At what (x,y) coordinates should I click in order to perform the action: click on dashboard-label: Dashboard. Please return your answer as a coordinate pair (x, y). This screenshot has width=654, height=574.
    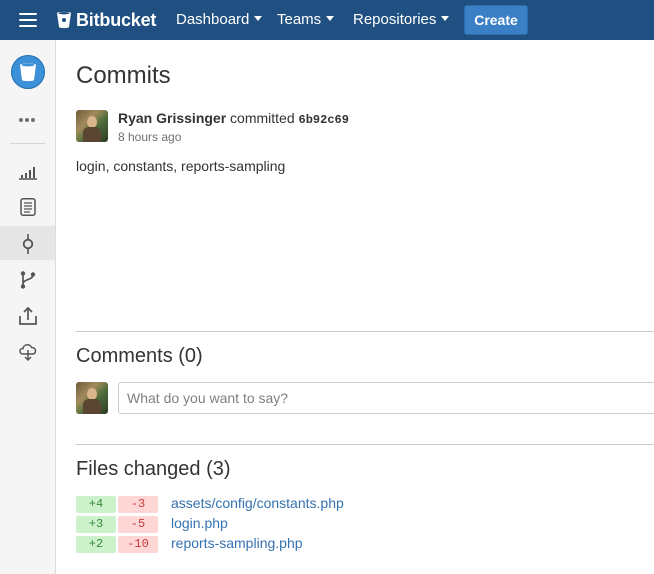
    Looking at the image, I should click on (213, 19).